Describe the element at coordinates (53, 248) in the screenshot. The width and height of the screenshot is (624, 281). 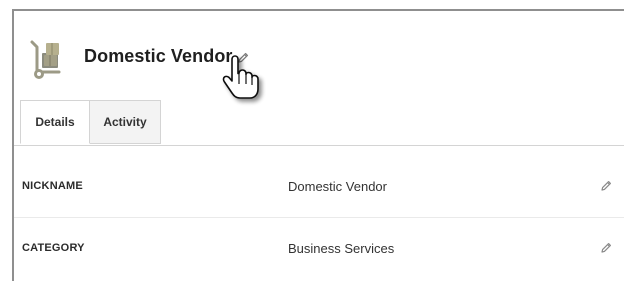
I see `field-label-category: CATEGORY` at that location.